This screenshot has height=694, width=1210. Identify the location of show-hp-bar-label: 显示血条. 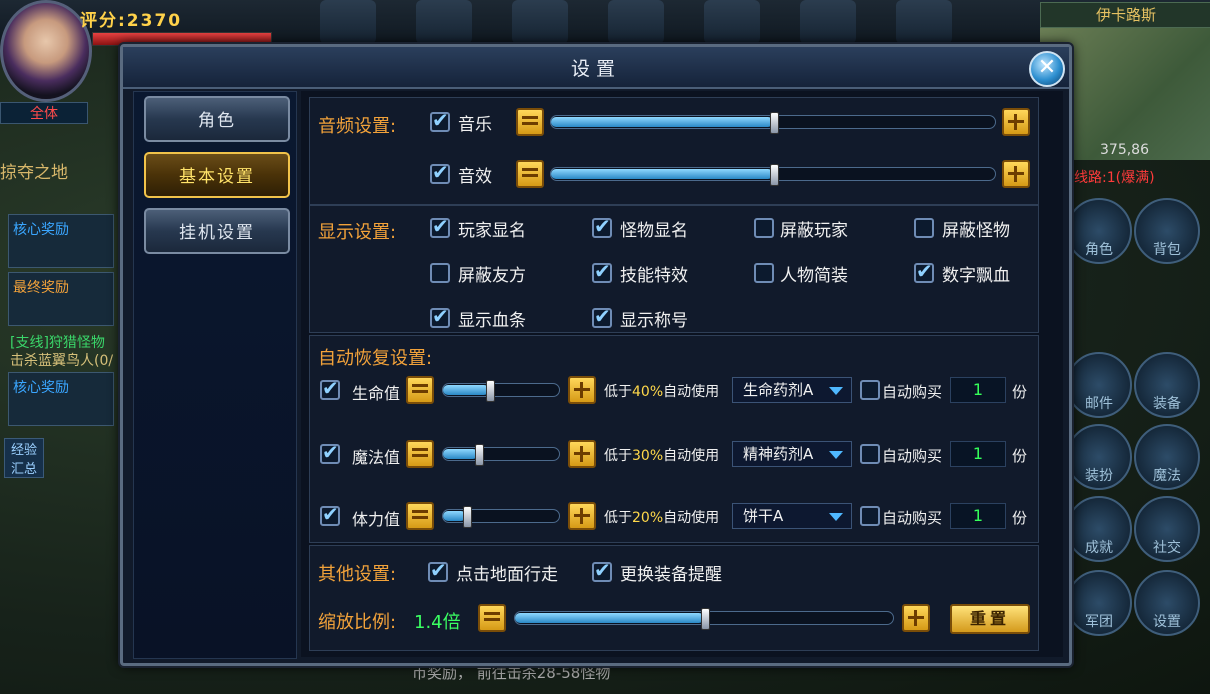
(492, 321).